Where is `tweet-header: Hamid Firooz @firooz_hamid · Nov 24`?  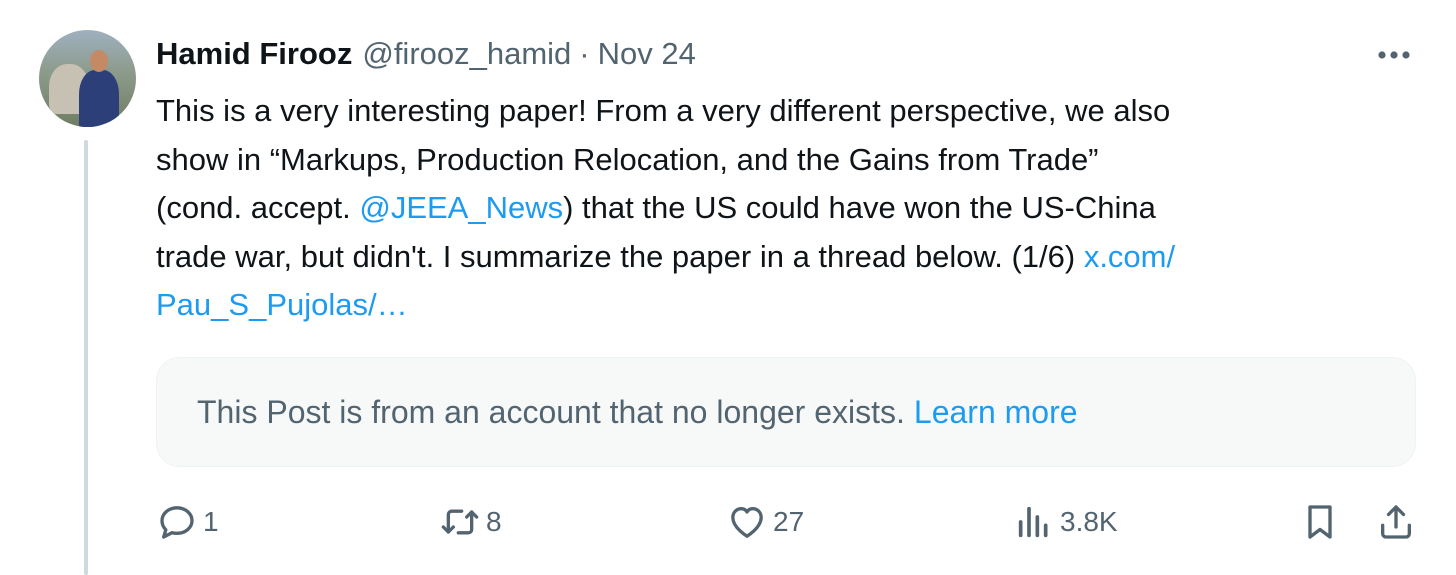
tweet-header: Hamid Firooz @firooz_hamid · Nov 24 is located at coordinates (426, 54).